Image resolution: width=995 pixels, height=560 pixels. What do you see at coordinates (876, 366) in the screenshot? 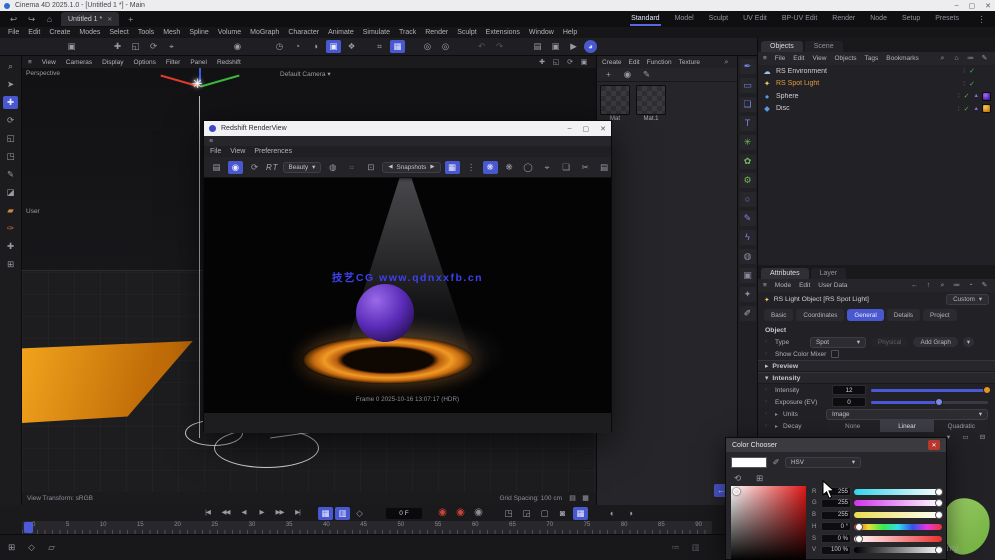
I see `preview-section-header: ▸ Preview` at bounding box center [876, 366].